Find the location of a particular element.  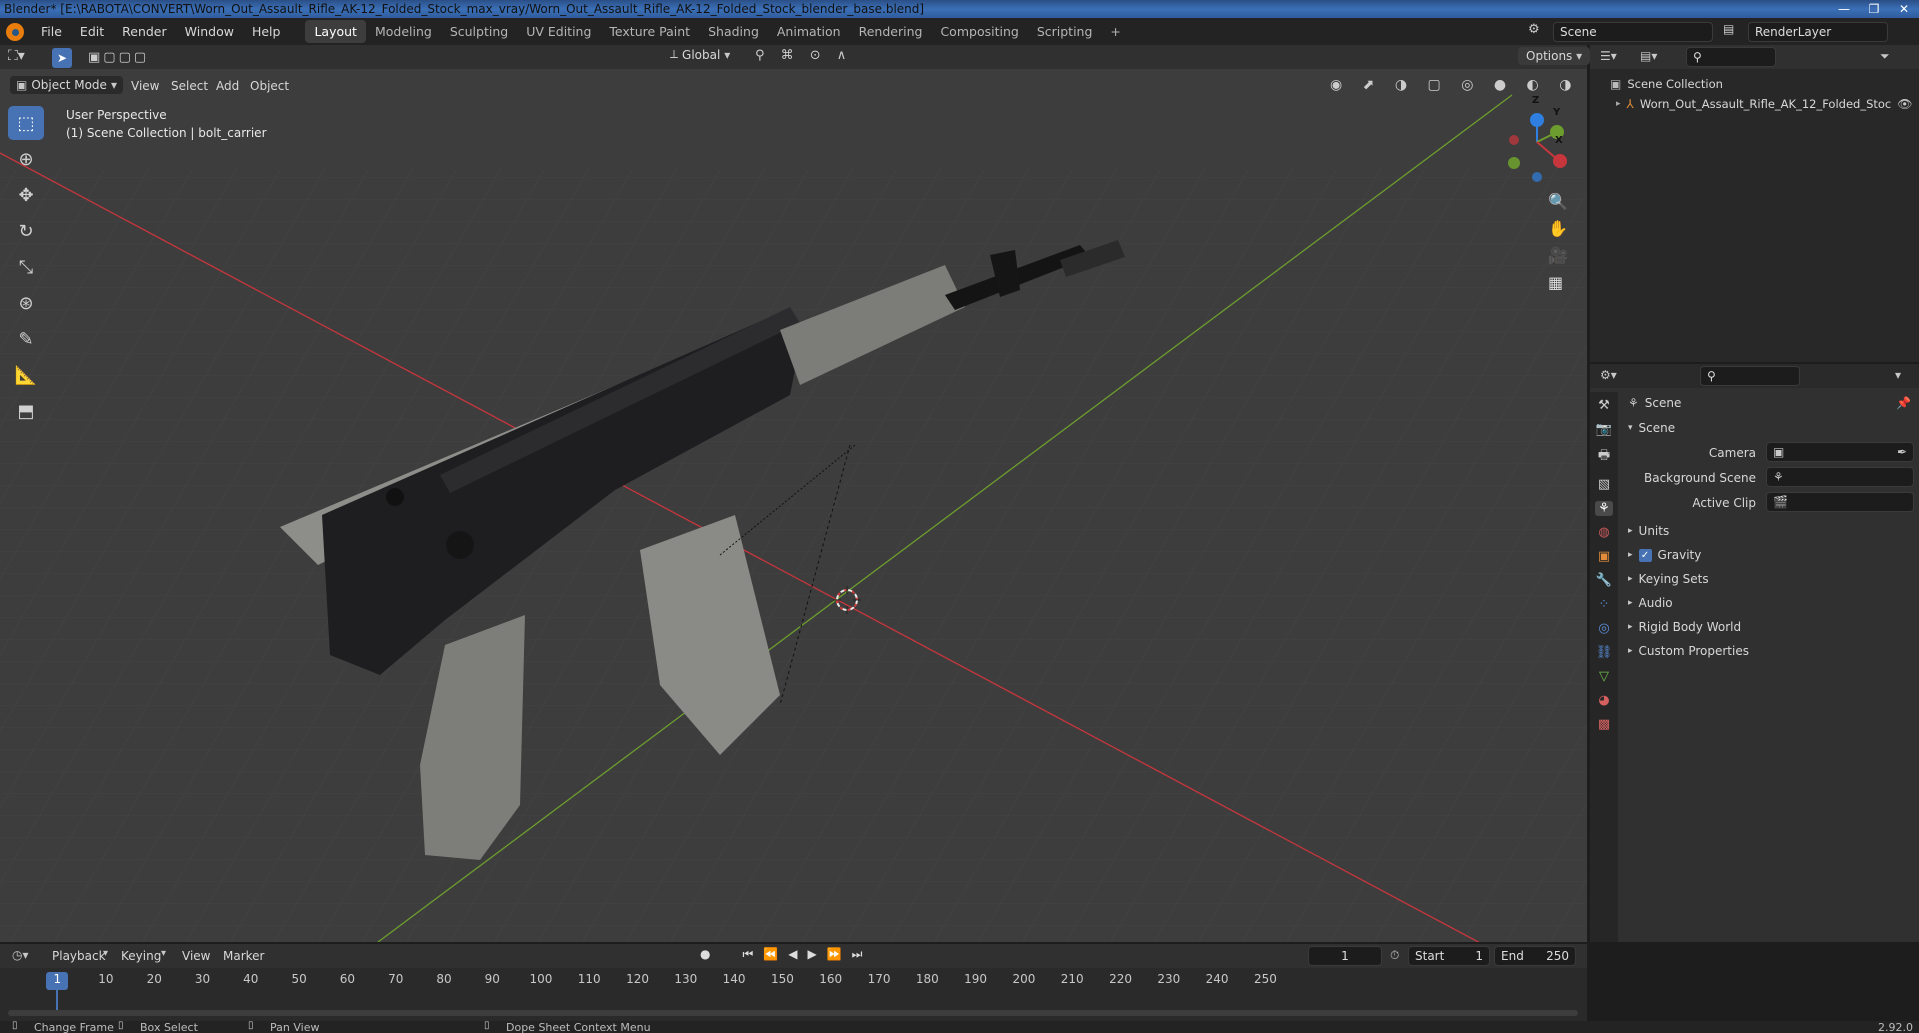

zoom-icon: 🔍 is located at coordinates (1558, 201).